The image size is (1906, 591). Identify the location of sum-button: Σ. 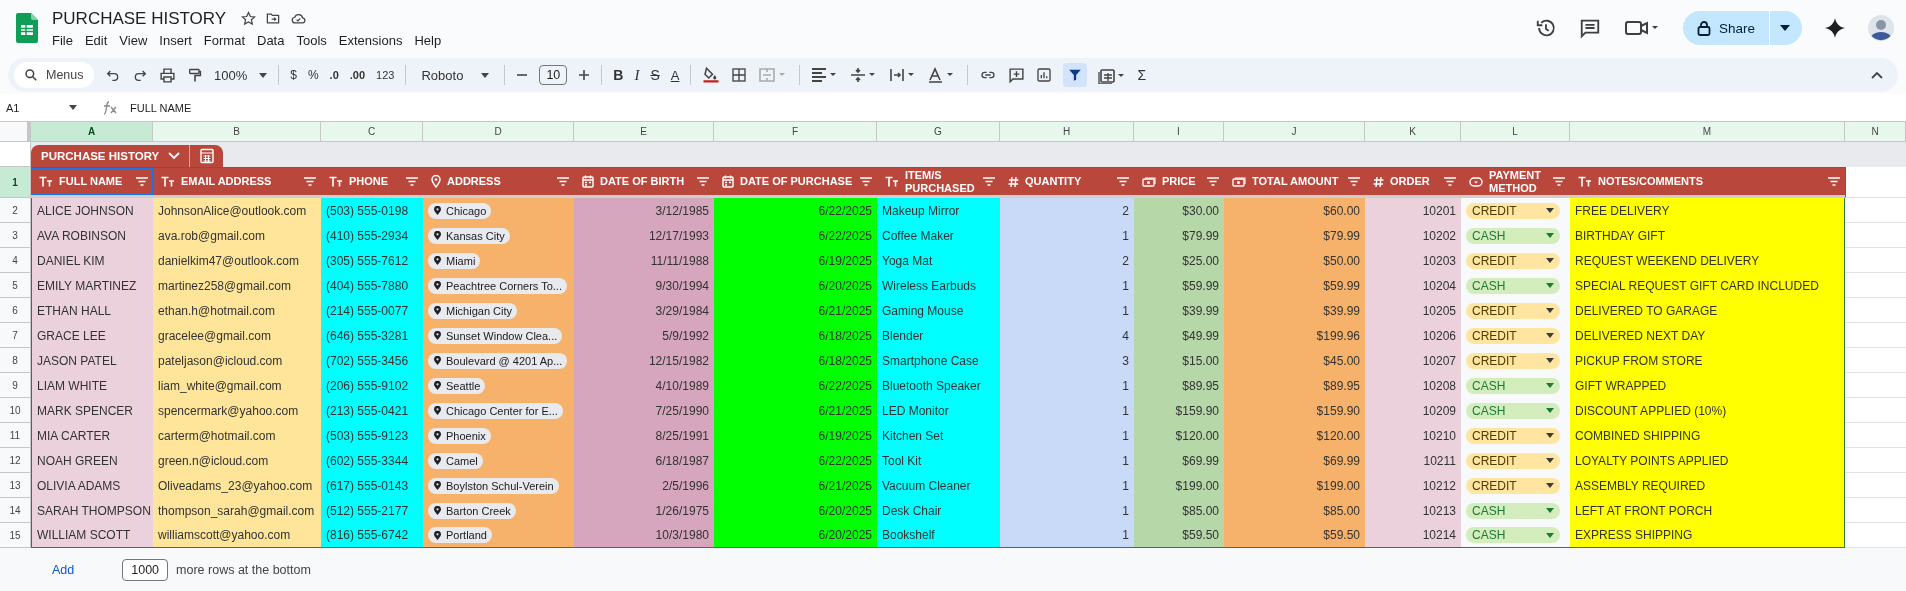
(1142, 75).